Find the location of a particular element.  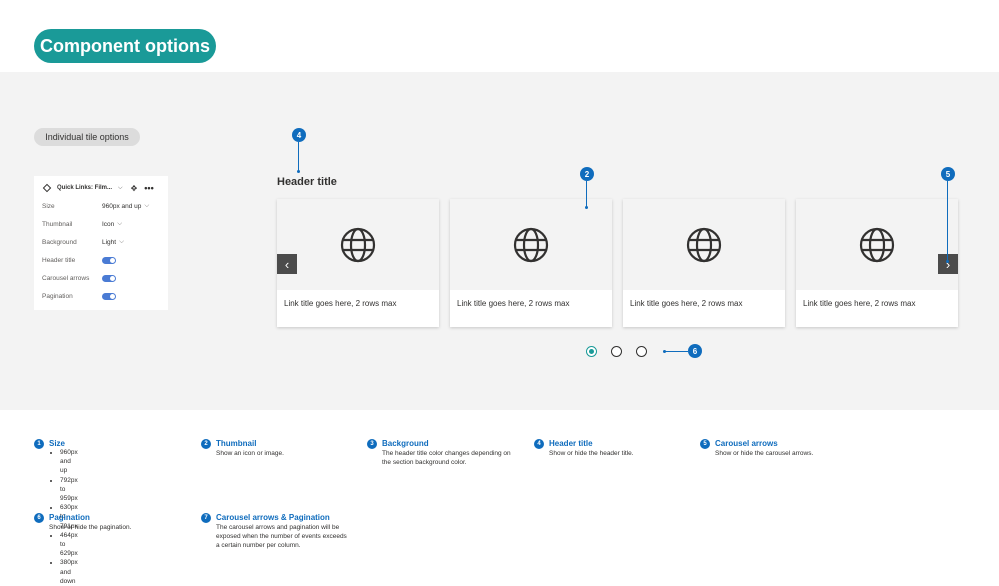

header-title: Header title is located at coordinates (307, 182).